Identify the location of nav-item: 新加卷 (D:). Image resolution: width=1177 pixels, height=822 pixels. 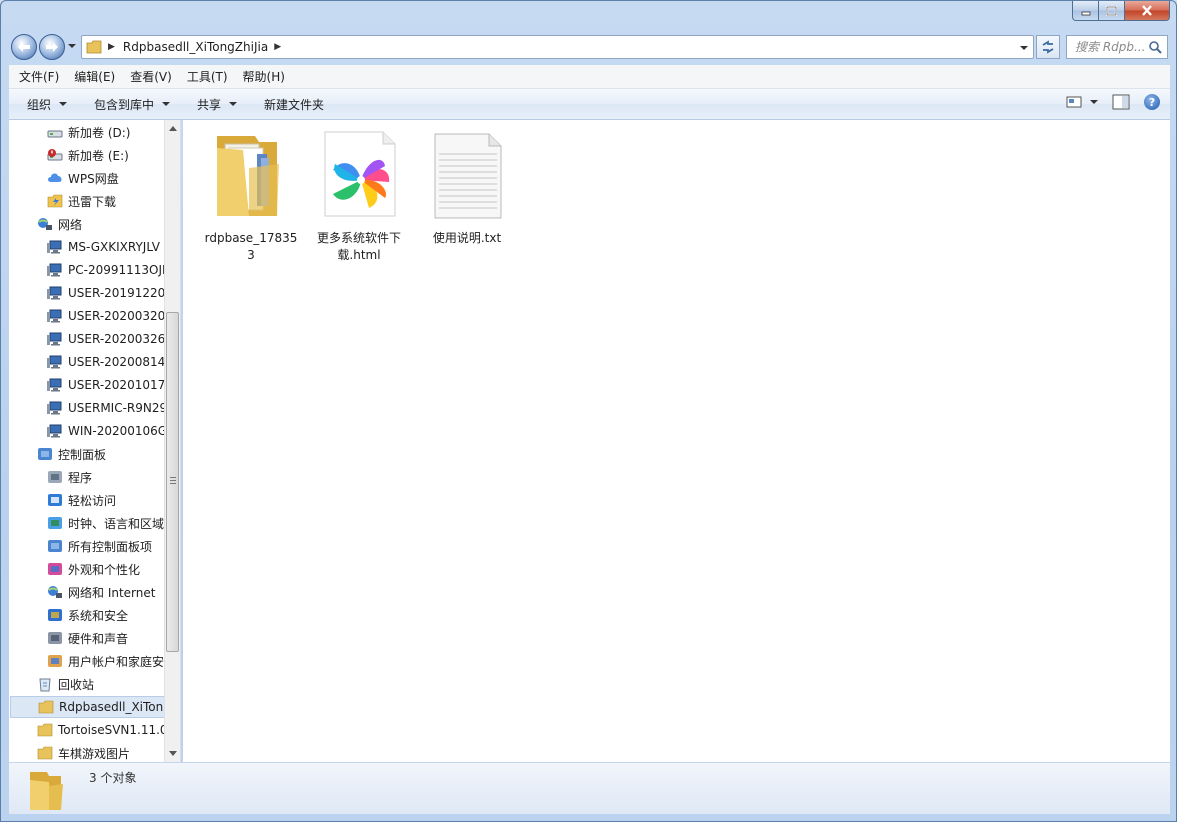
(106, 132).